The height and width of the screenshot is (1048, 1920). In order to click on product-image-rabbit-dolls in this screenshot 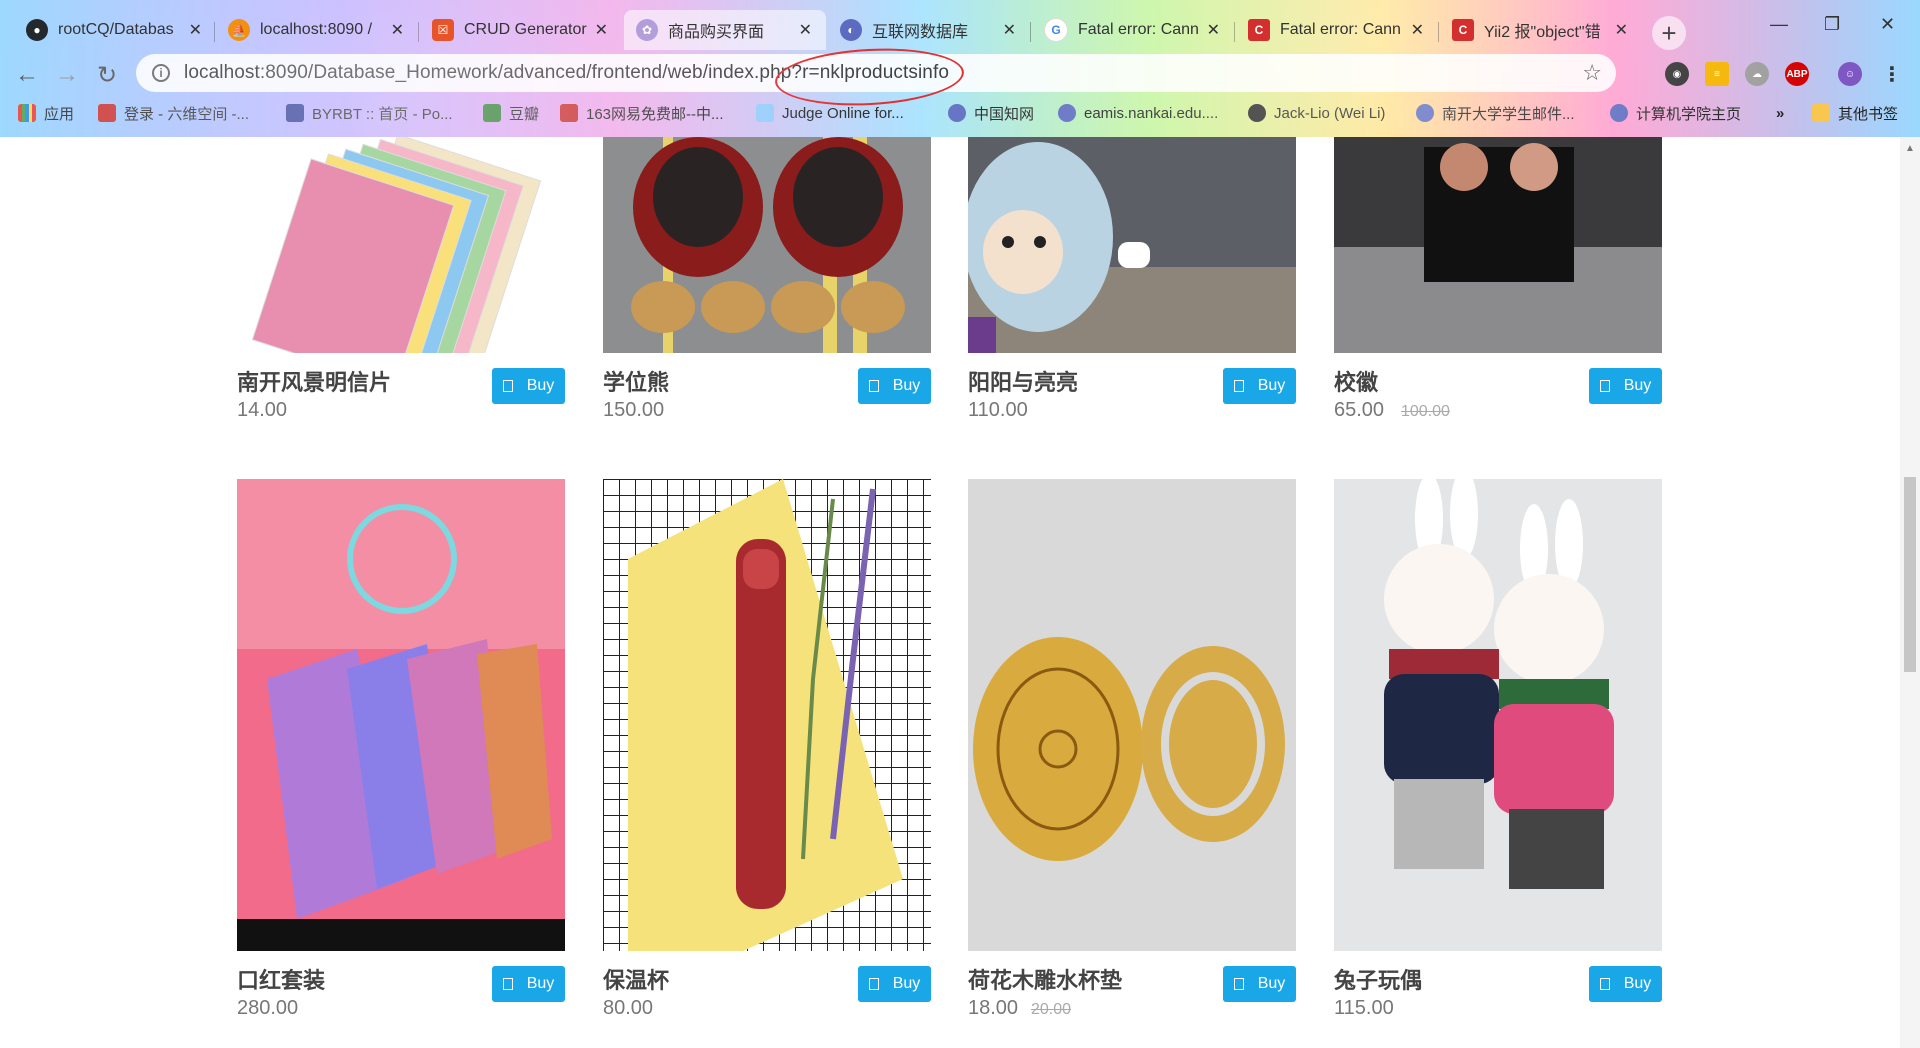, I will do `click(1498, 715)`.